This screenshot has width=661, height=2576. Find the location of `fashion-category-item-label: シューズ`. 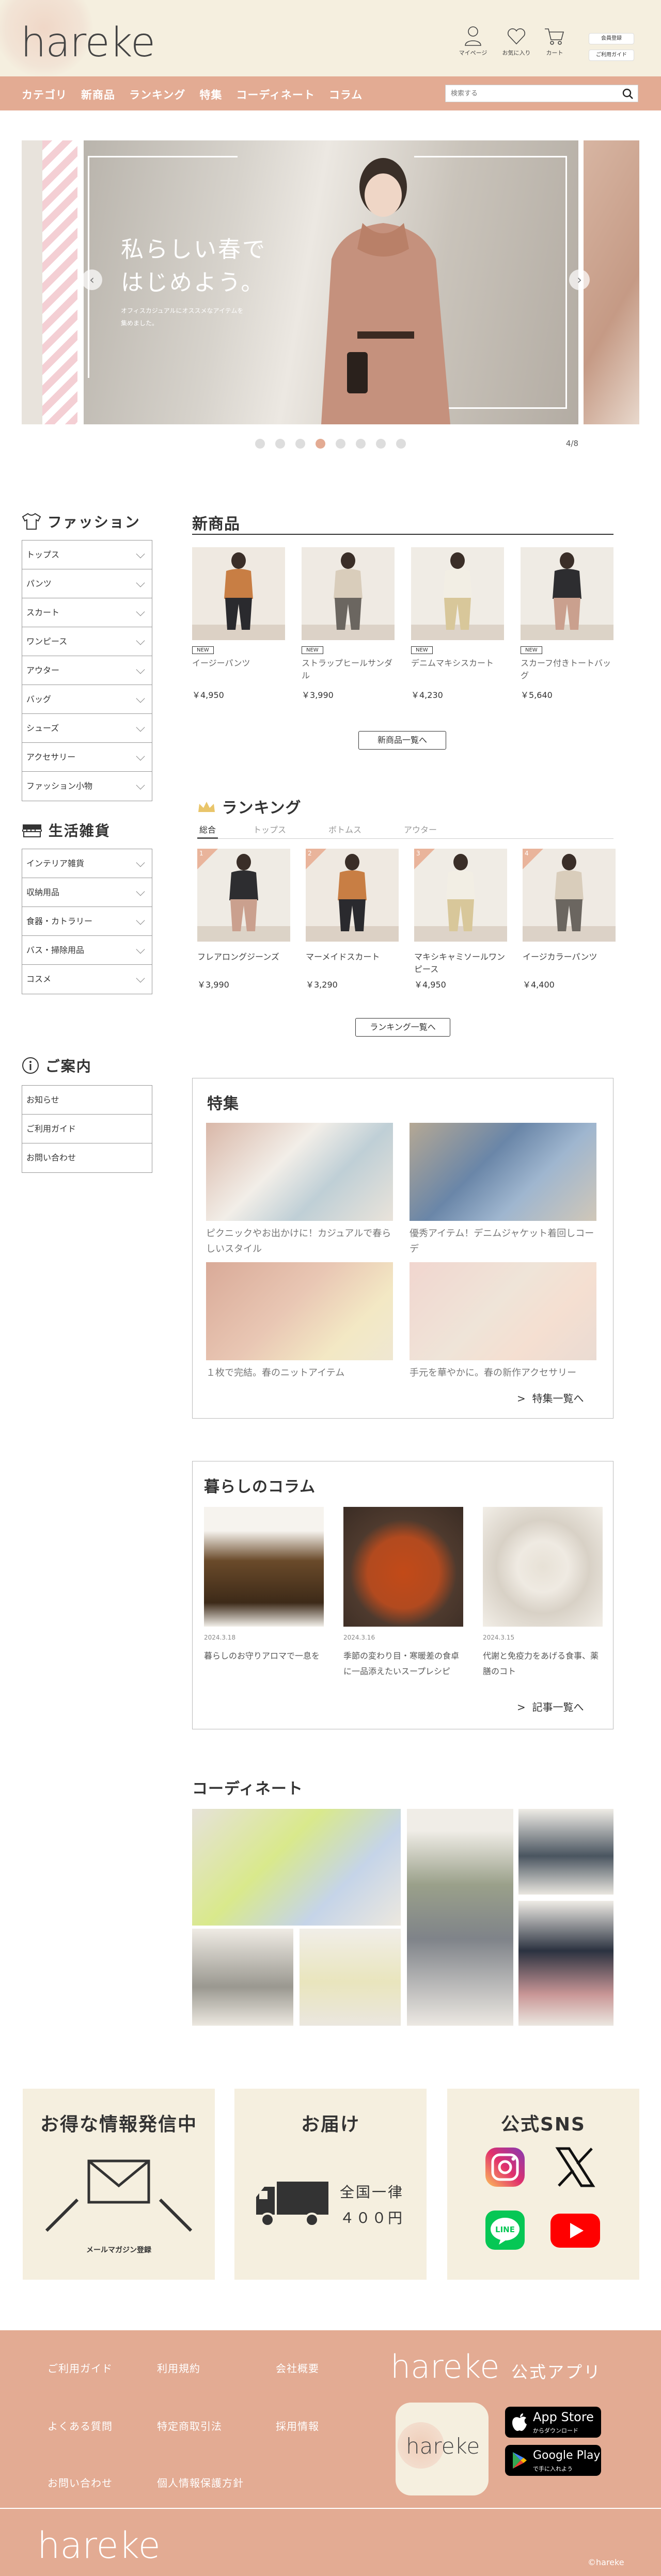

fashion-category-item-label: シューズ is located at coordinates (42, 728).